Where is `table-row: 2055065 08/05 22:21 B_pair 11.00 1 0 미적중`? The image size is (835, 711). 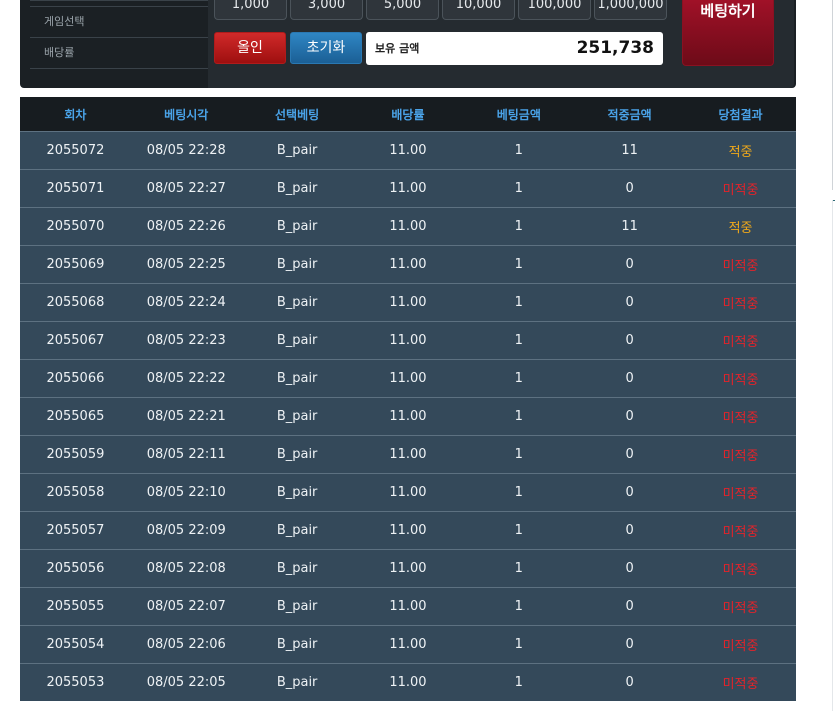
table-row: 2055065 08/05 22:21 B_pair 11.00 1 0 미적중 is located at coordinates (408, 416).